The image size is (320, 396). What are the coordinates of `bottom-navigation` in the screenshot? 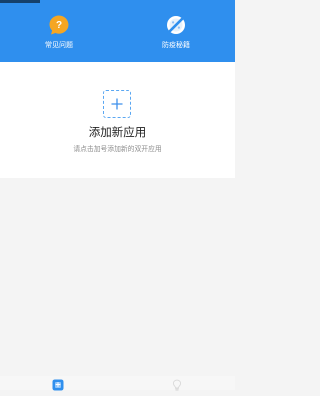 It's located at (117, 383).